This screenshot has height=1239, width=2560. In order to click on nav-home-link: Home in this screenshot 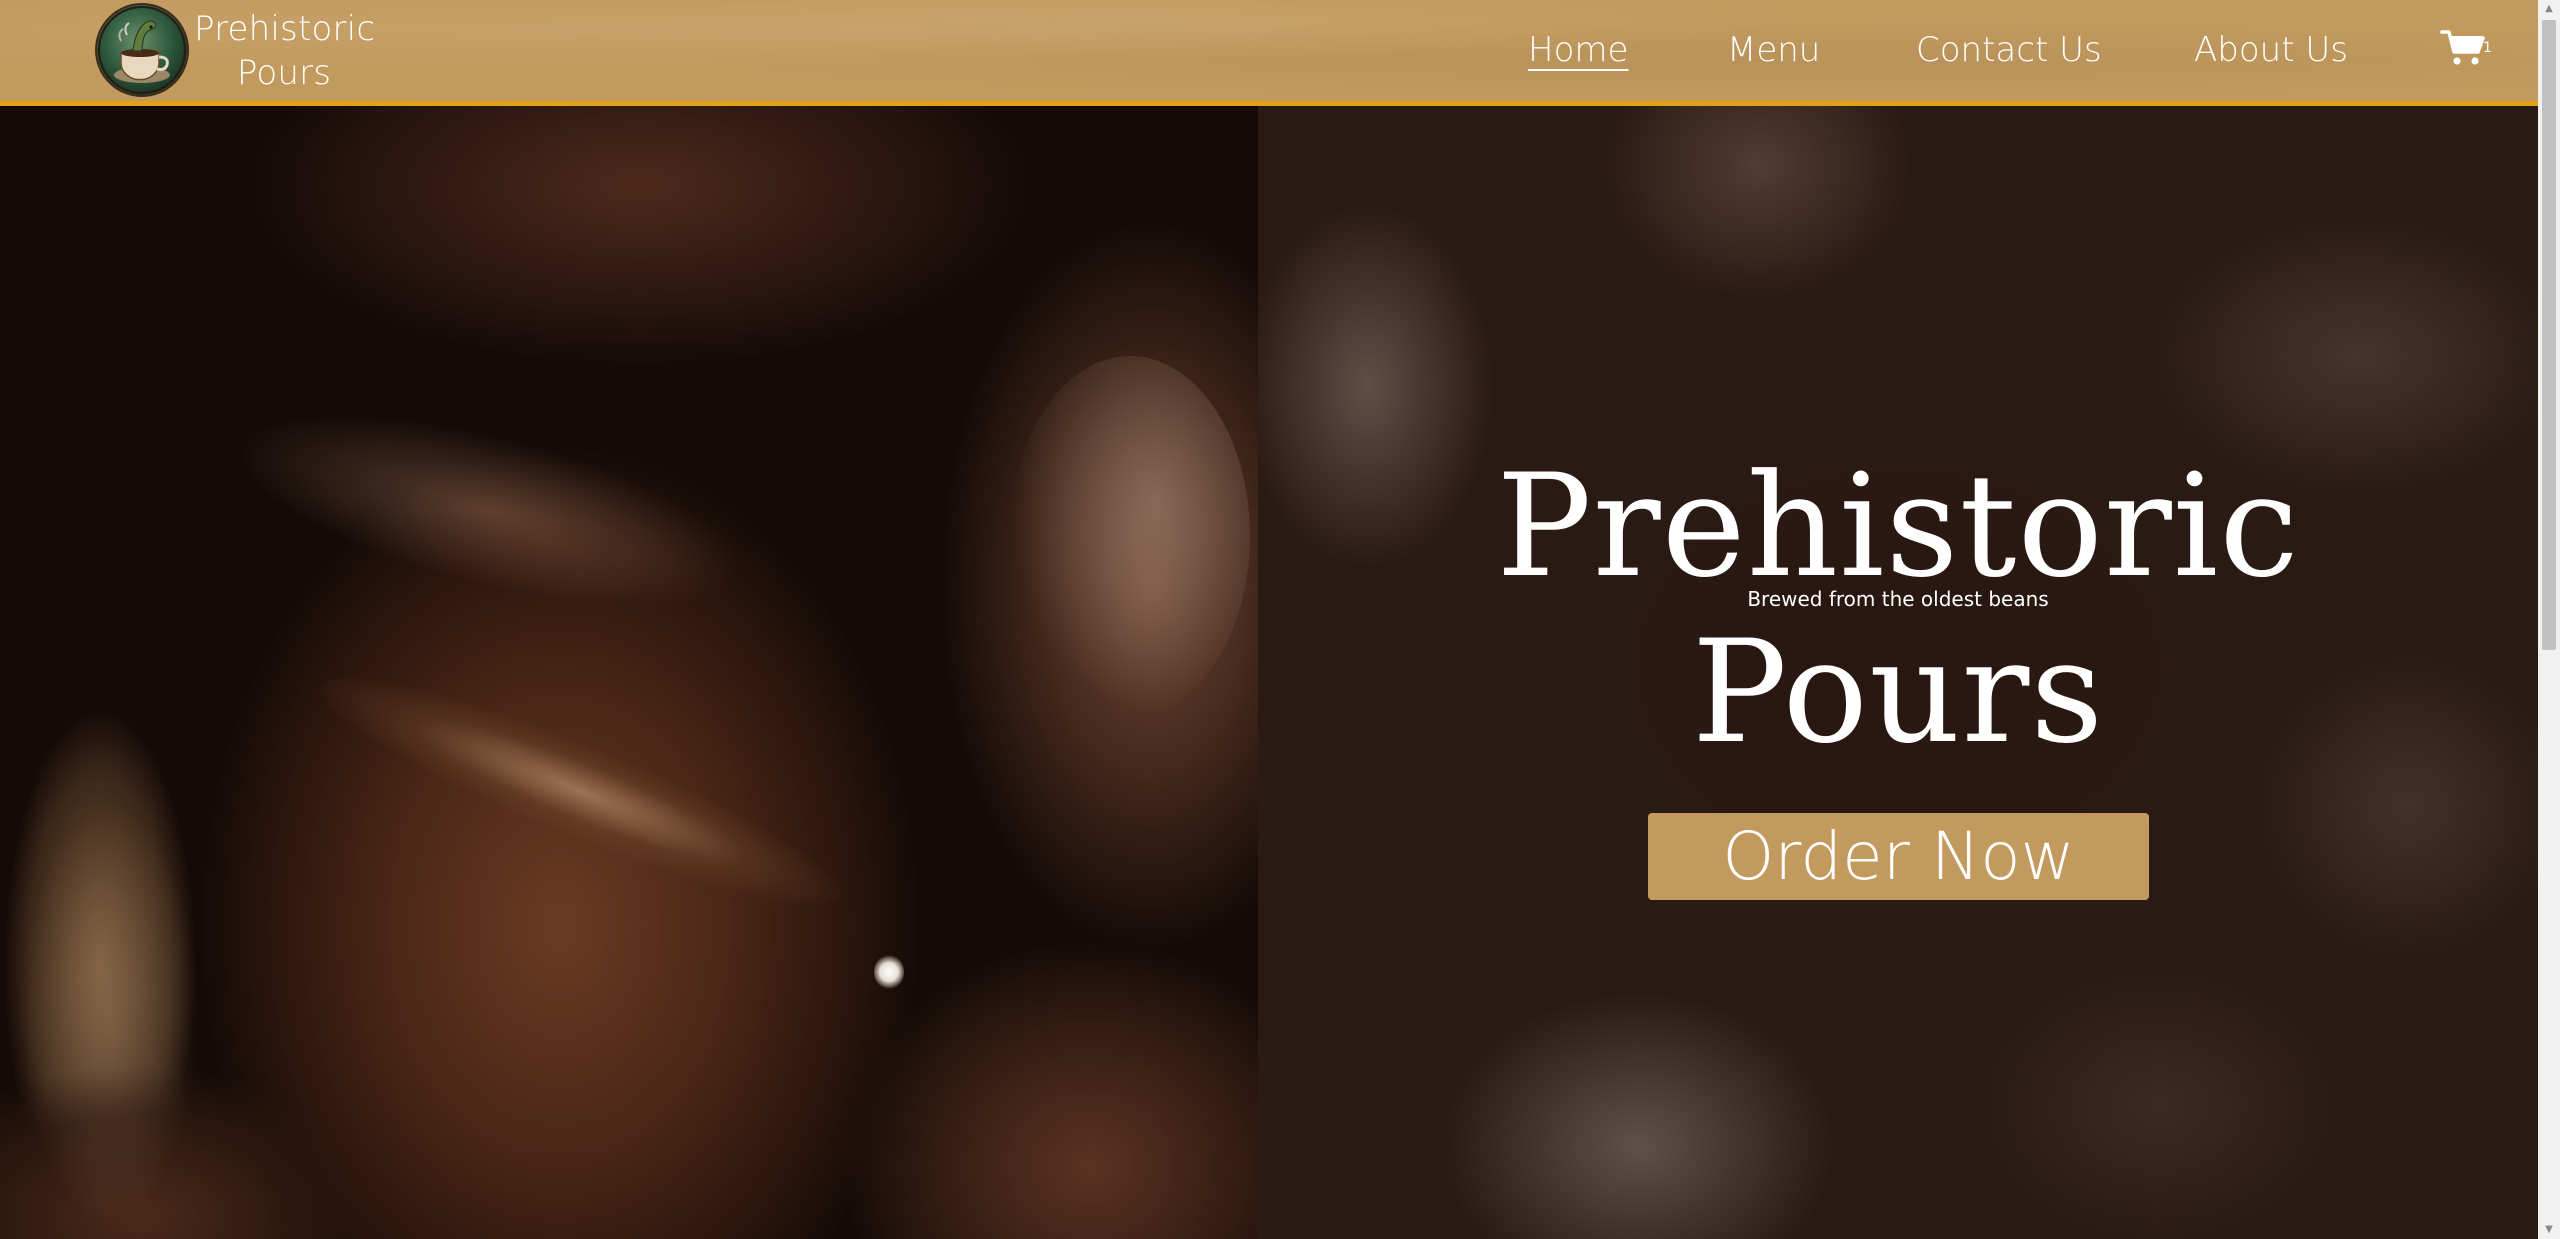, I will do `click(1578, 50)`.